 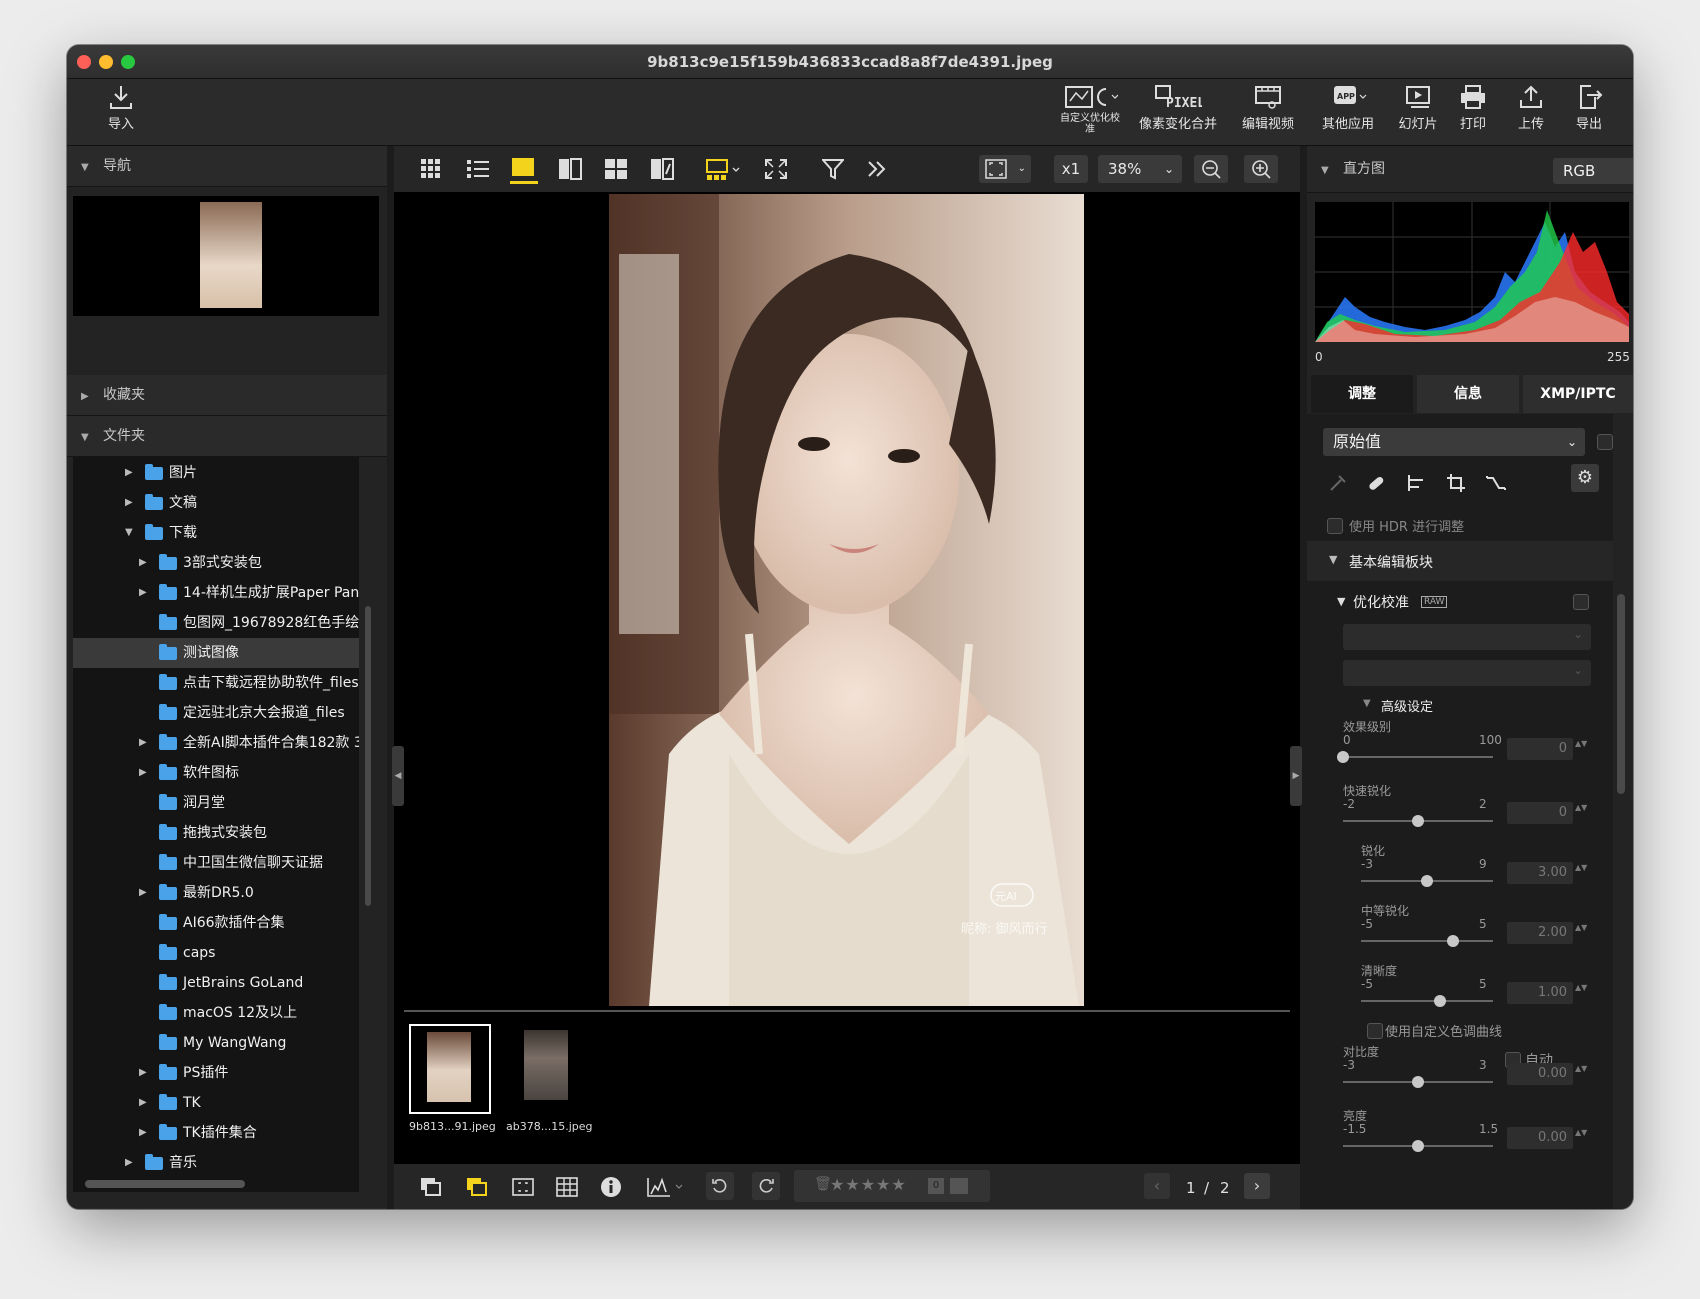 I want to click on tab-xmp-iptc: XMP/IPTC, so click(x=1578, y=394).